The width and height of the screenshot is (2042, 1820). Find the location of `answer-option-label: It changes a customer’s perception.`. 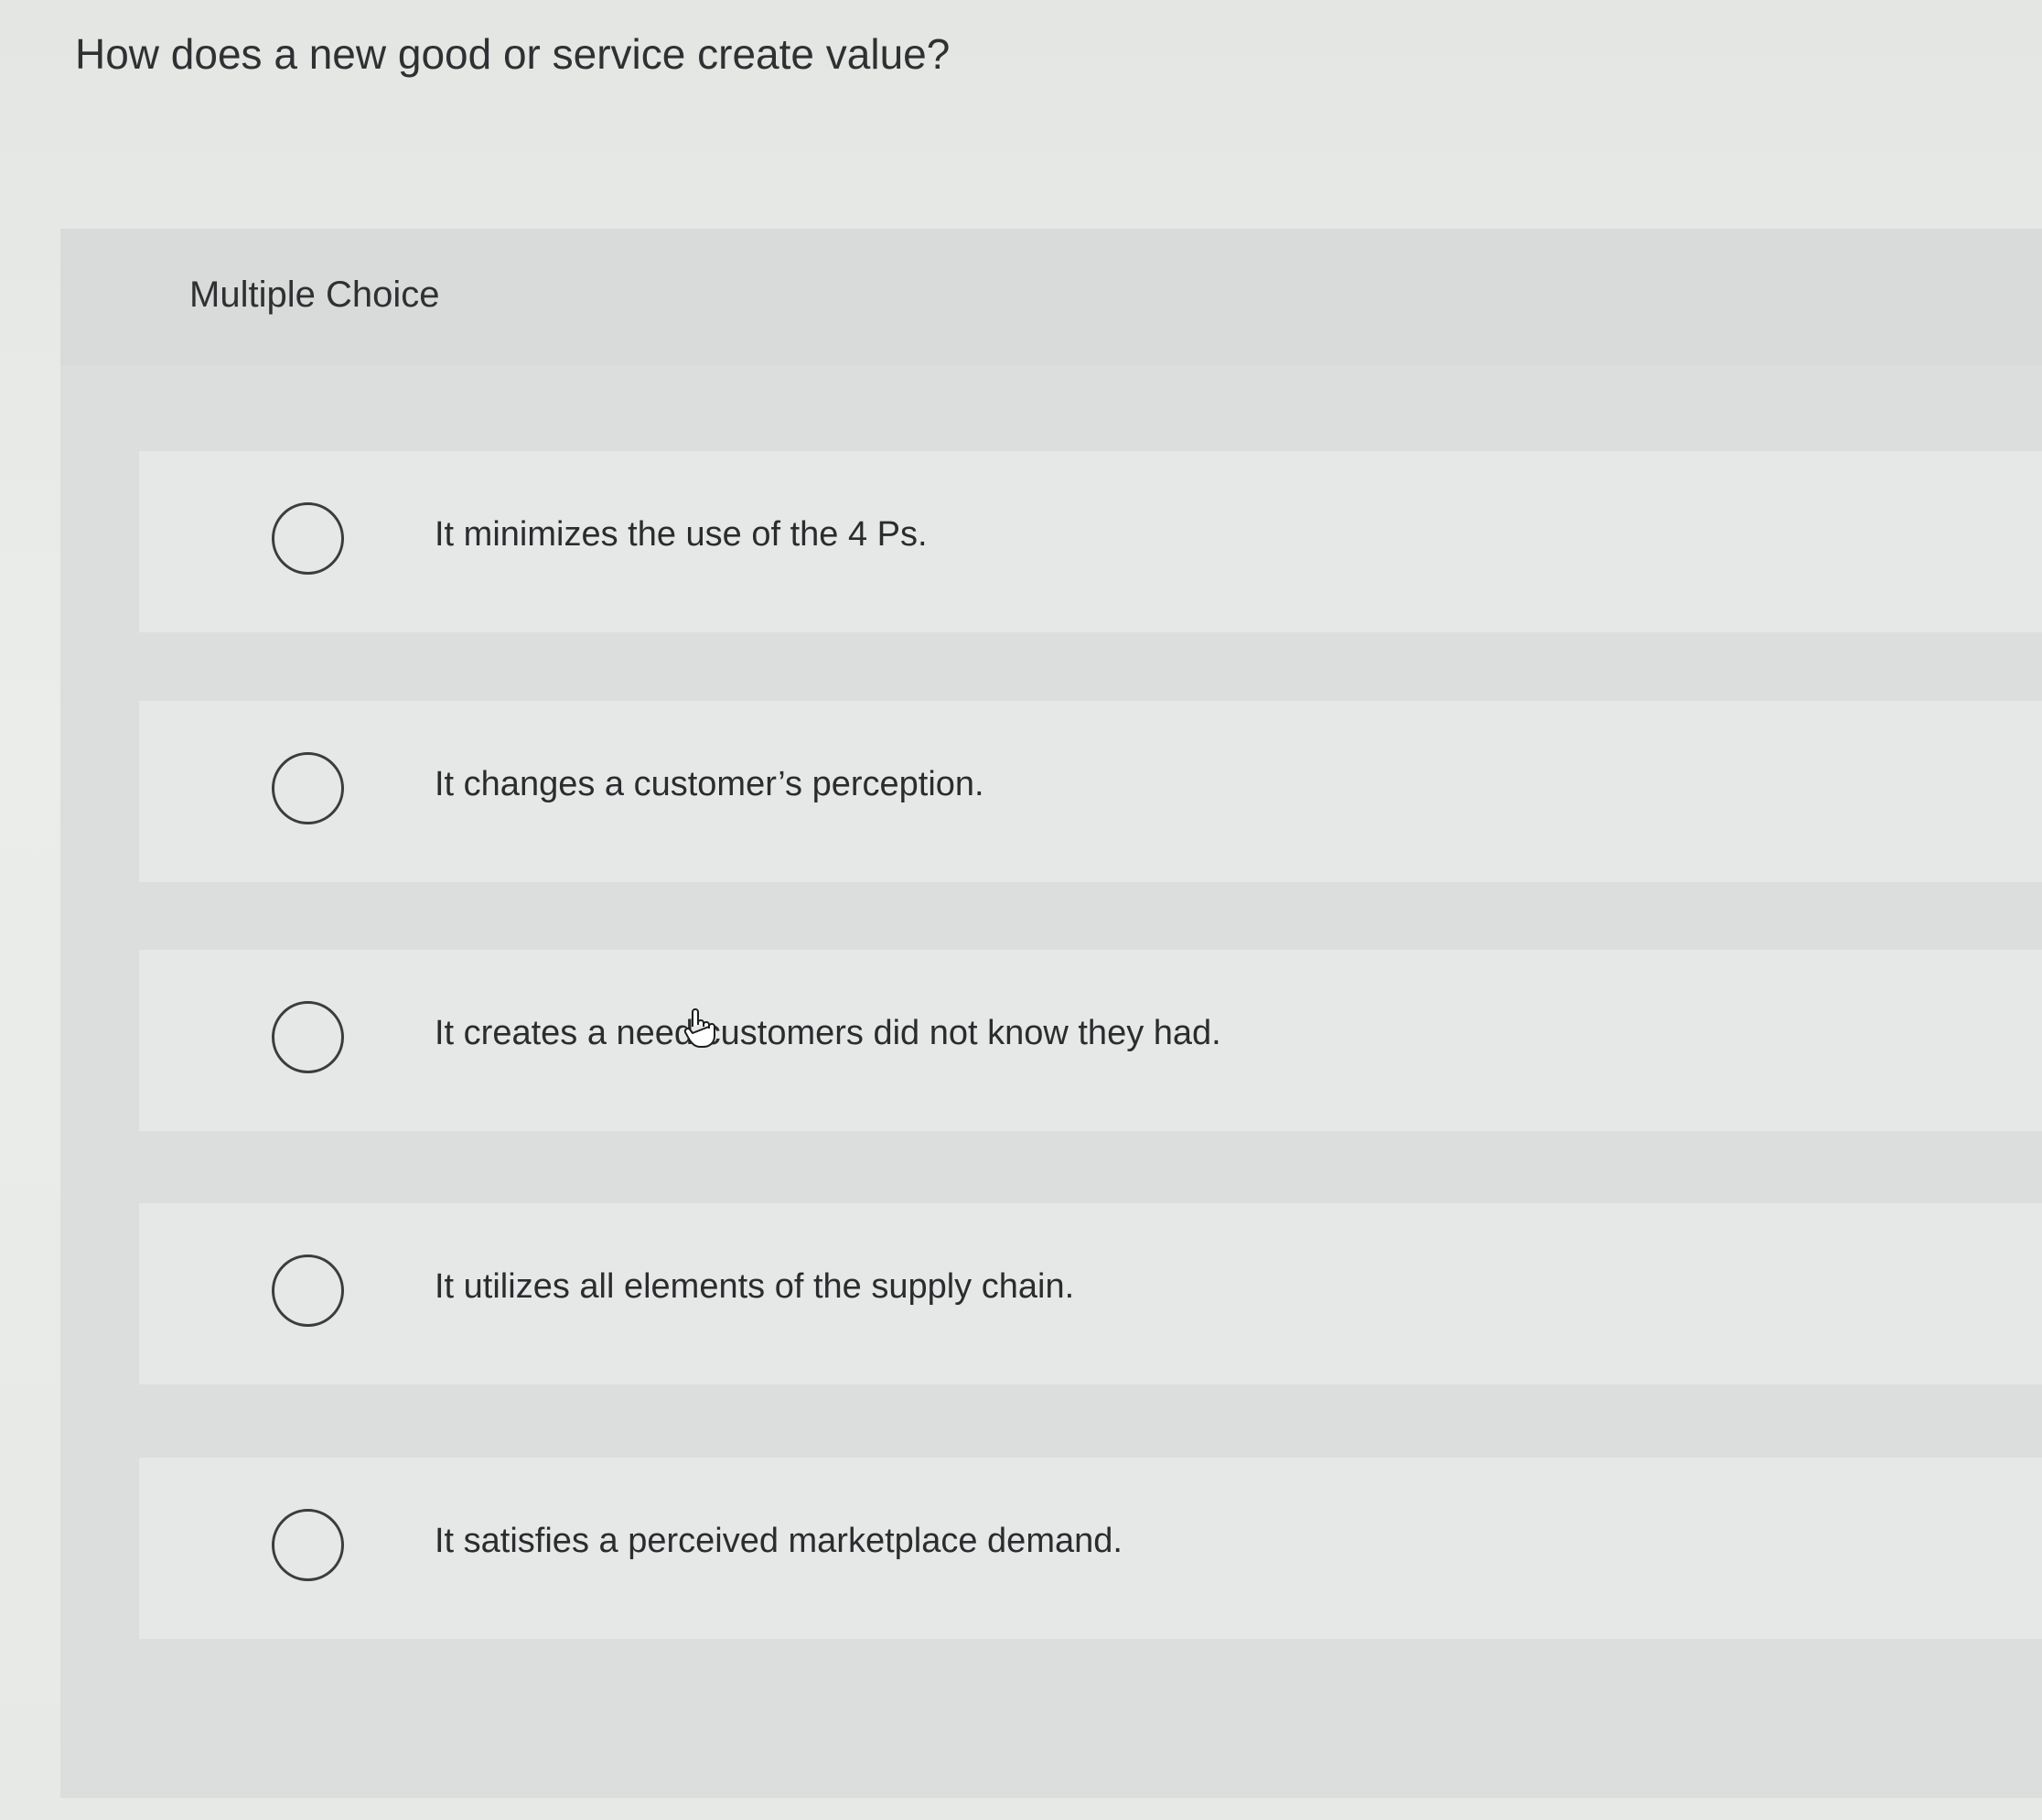

answer-option-label: It changes a customer’s perception. is located at coordinates (709, 784).